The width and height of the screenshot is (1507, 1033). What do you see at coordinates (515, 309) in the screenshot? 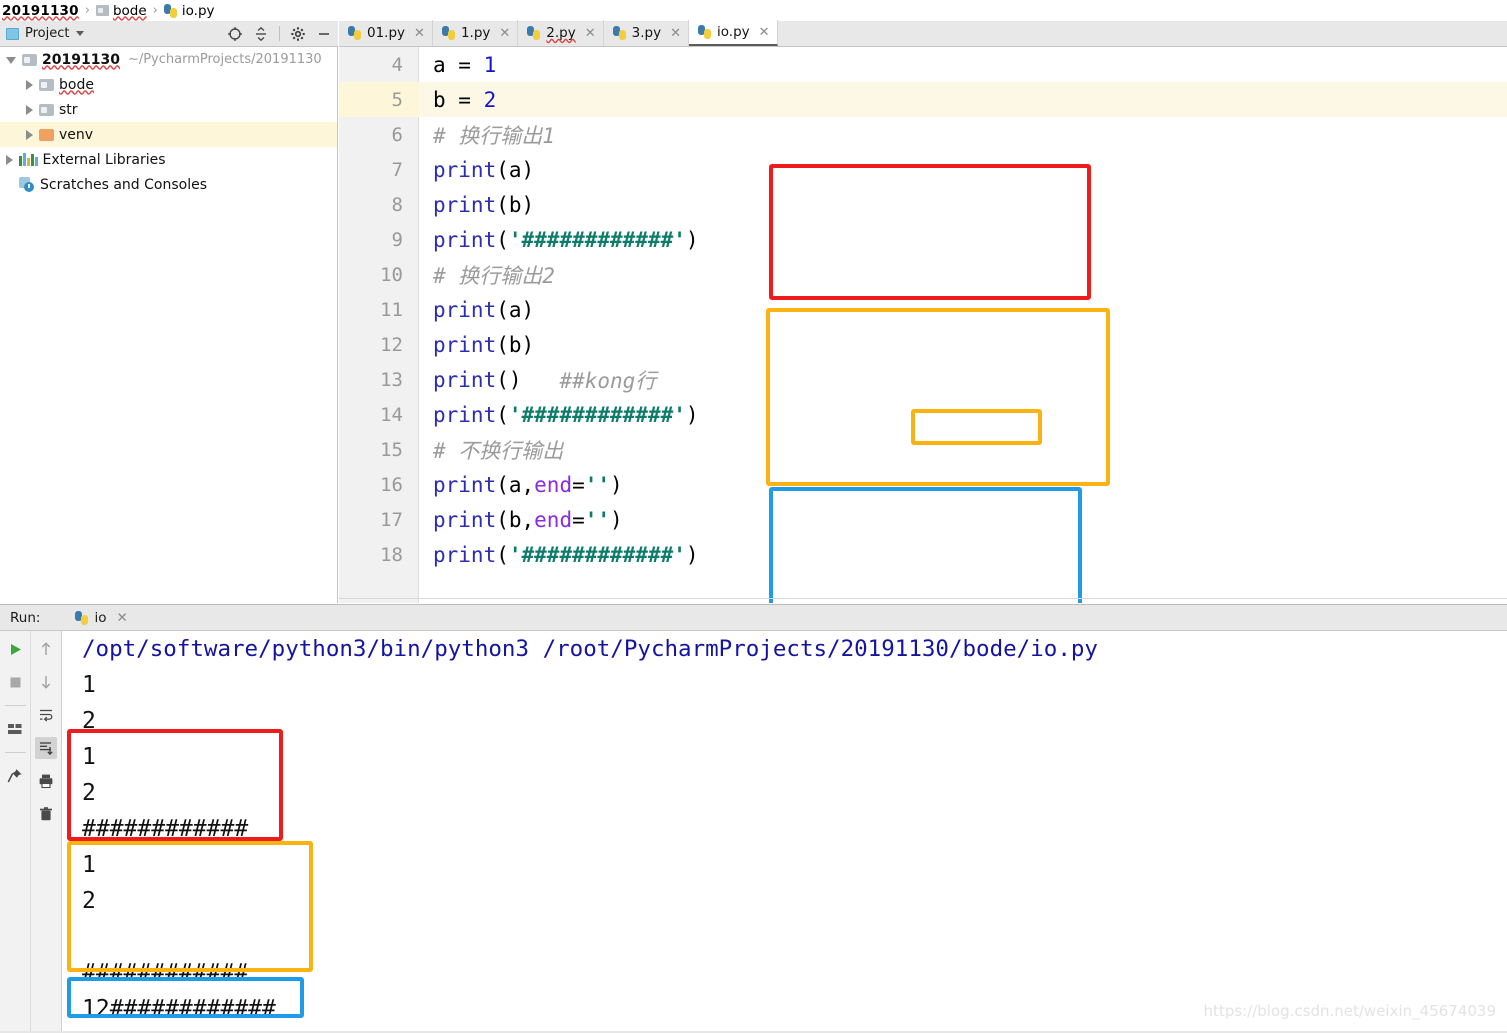
I see `code-token-plain: (a)` at bounding box center [515, 309].